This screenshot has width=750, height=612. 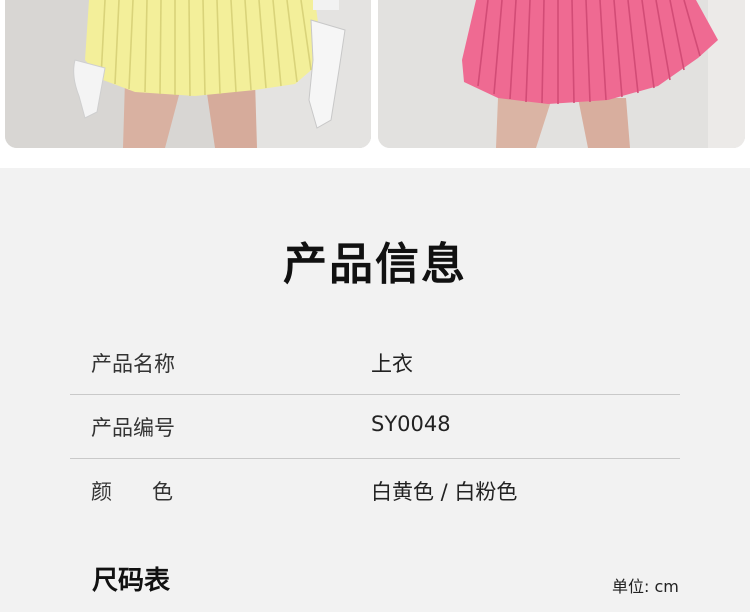 I want to click on pink-skirt-photo, so click(x=561, y=74).